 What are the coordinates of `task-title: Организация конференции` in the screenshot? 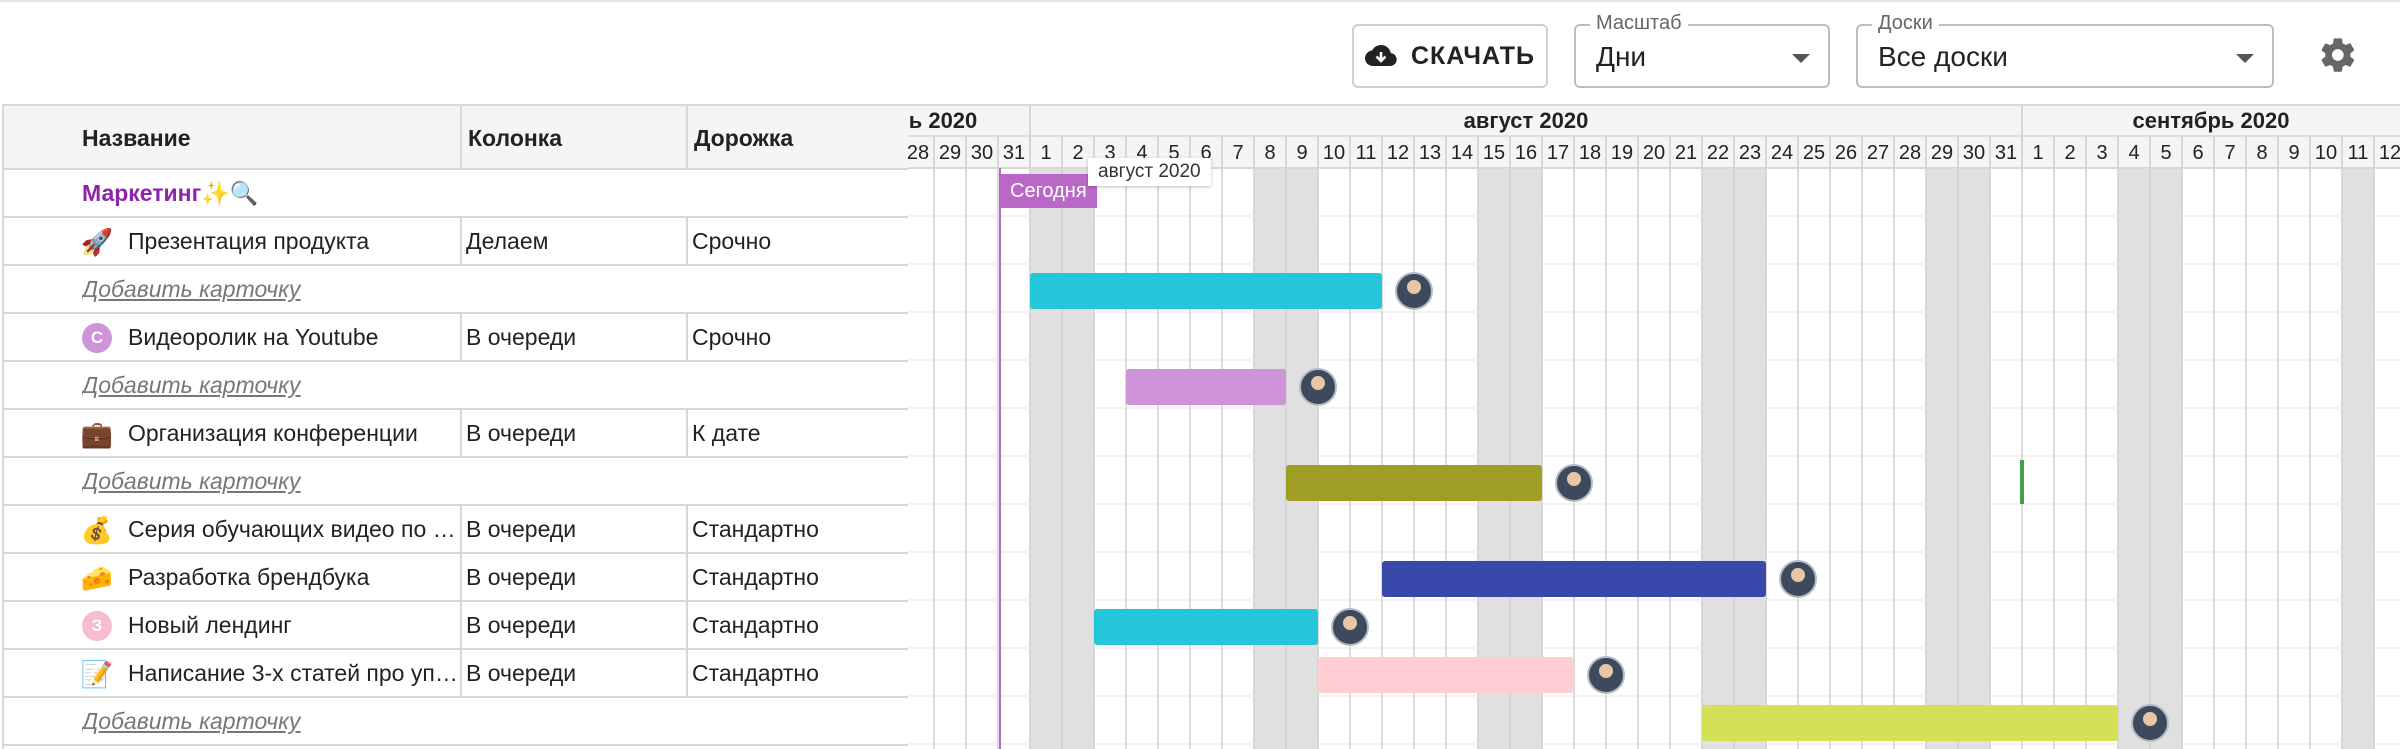 It's located at (273, 433).